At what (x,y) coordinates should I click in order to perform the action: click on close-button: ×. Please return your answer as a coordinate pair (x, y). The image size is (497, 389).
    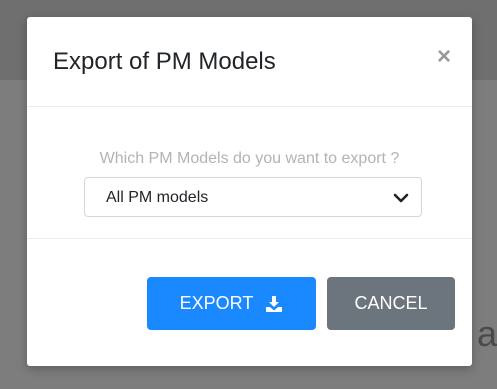
    Looking at the image, I should click on (444, 56).